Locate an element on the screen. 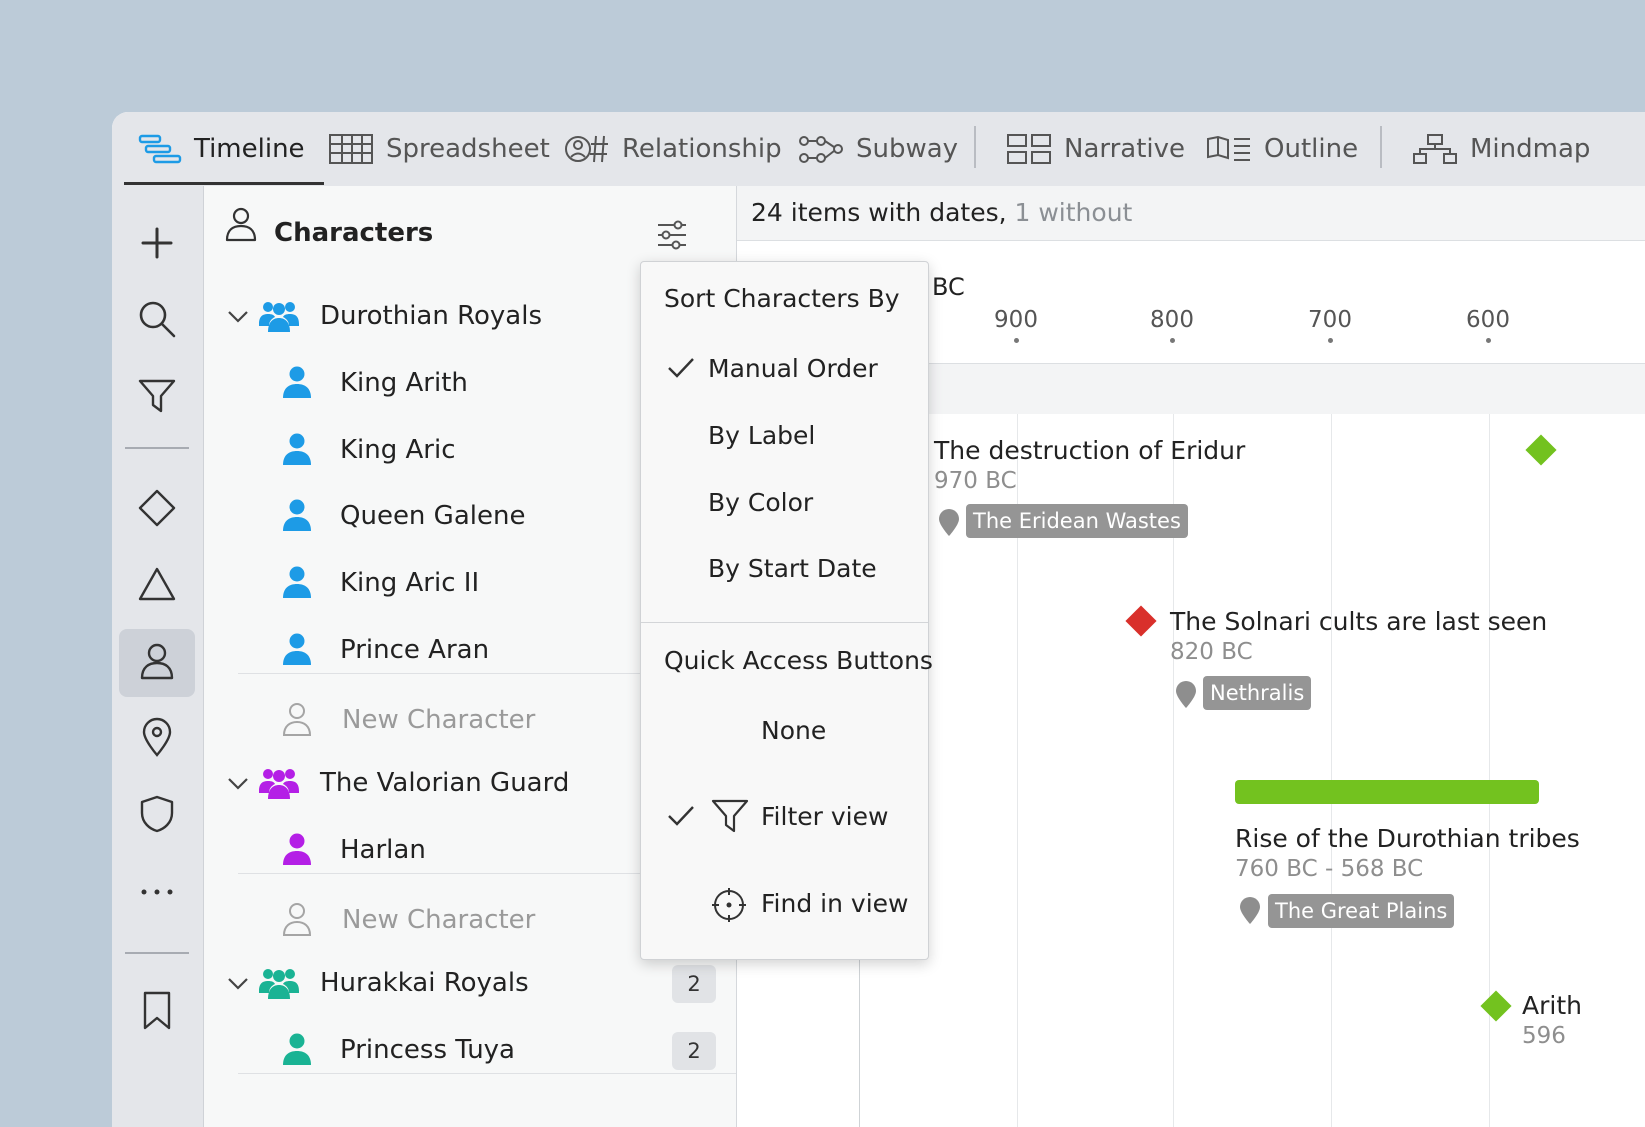  location-tag: The Eridean Wastes is located at coordinates (1077, 521).